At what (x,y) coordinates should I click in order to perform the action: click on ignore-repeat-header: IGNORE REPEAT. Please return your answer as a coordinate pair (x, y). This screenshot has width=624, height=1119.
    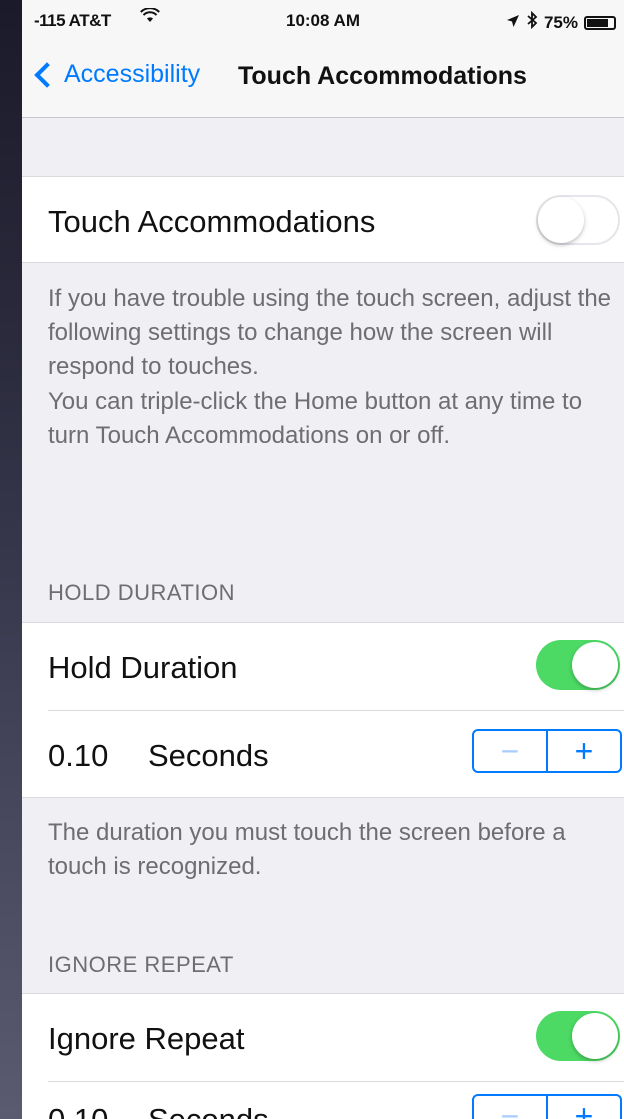
    Looking at the image, I should click on (141, 964).